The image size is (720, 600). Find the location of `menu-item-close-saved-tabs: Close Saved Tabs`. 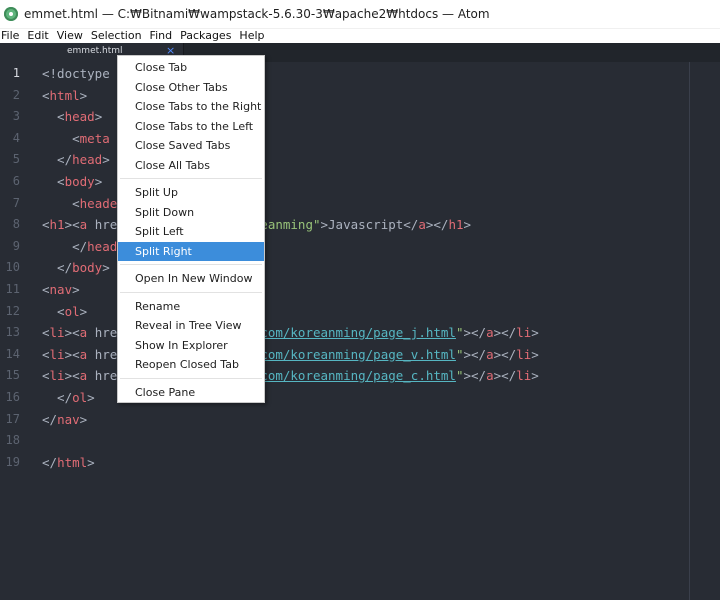

menu-item-close-saved-tabs: Close Saved Tabs is located at coordinates (191, 145).